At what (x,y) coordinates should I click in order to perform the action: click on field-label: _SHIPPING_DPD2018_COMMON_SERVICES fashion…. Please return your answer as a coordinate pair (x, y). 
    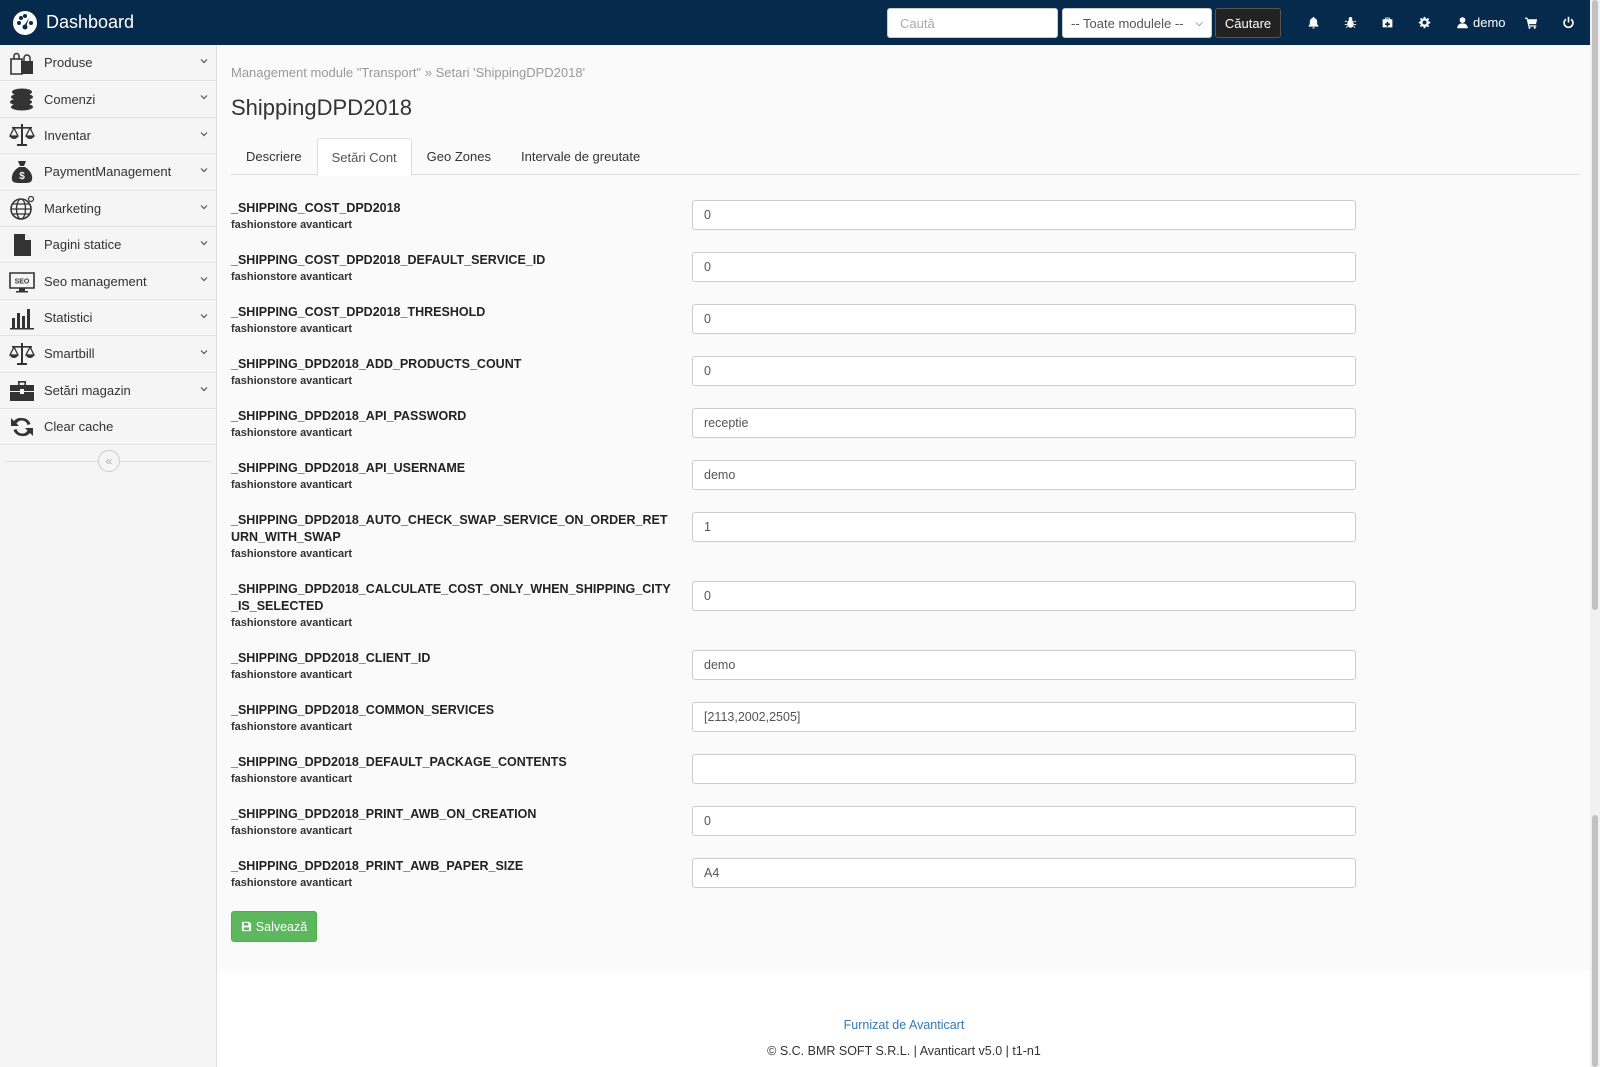
    Looking at the image, I should click on (451, 718).